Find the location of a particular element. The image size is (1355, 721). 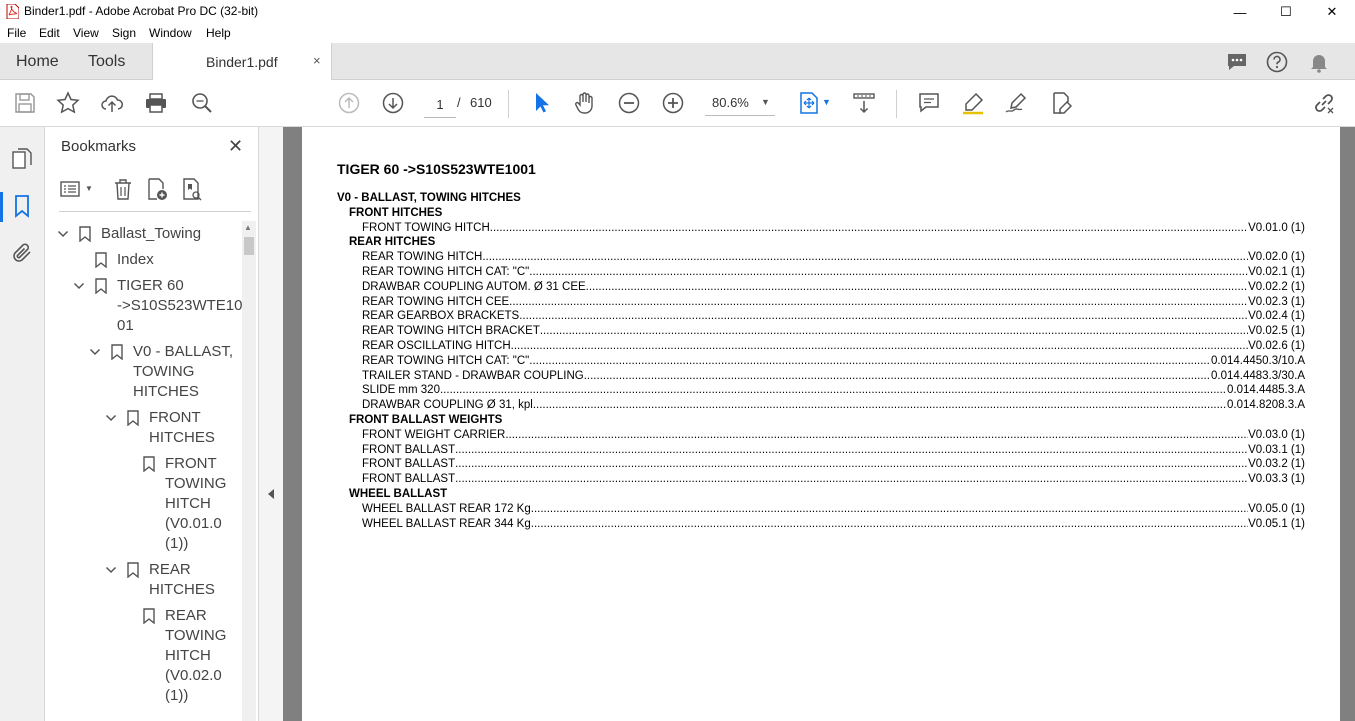

previous-page-icon is located at coordinates (349, 103).